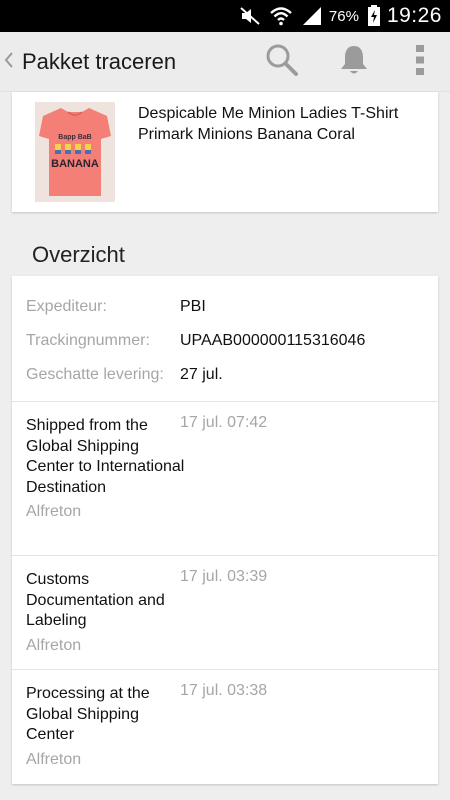 The image size is (450, 800). I want to click on search-button, so click(282, 62).